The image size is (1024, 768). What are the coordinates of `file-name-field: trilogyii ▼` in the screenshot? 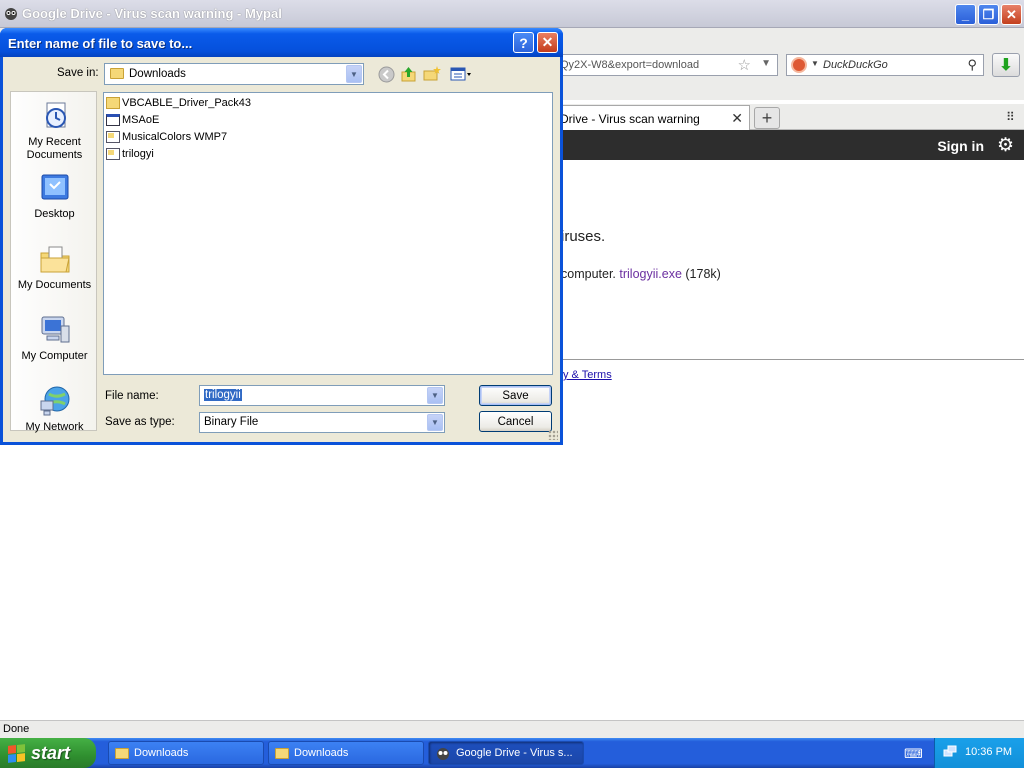 It's located at (322, 395).